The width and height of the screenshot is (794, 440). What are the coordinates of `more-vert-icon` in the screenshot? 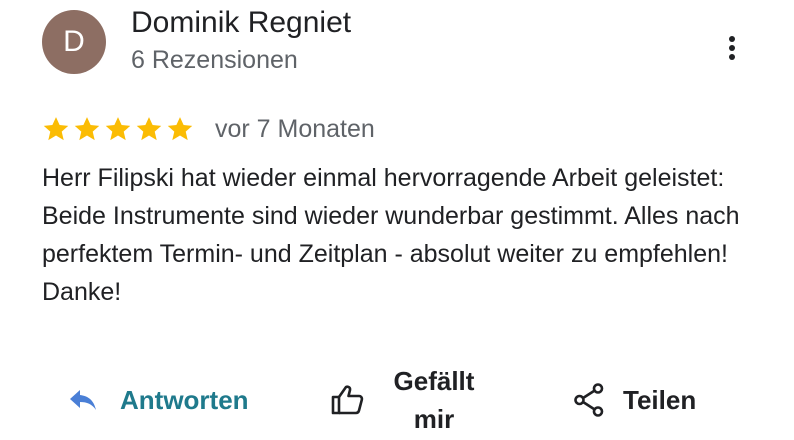 It's located at (732, 48).